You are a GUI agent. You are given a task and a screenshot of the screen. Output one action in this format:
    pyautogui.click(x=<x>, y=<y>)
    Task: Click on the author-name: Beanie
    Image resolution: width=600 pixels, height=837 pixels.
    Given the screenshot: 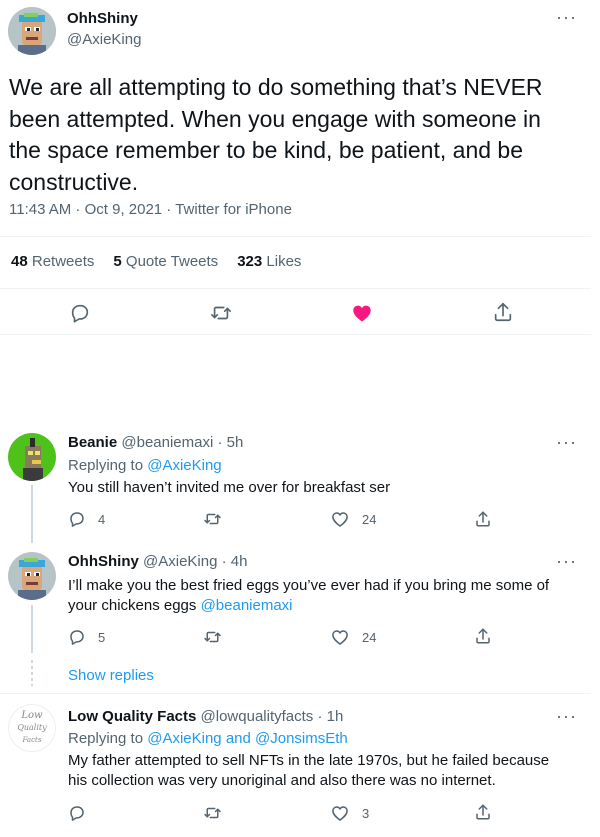 What is the action you would take?
    pyautogui.click(x=92, y=442)
    